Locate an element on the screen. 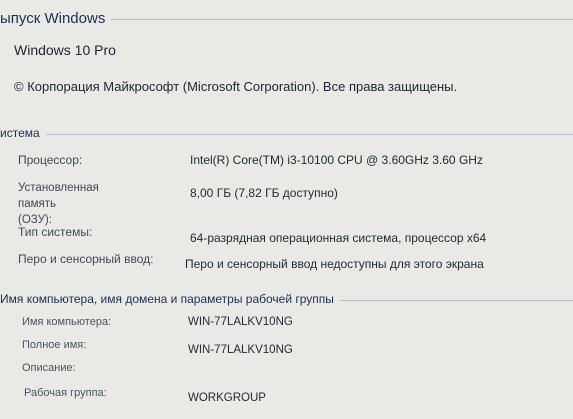 This screenshot has height=419, width=573. processor-label: Процессор: is located at coordinates (50, 160).